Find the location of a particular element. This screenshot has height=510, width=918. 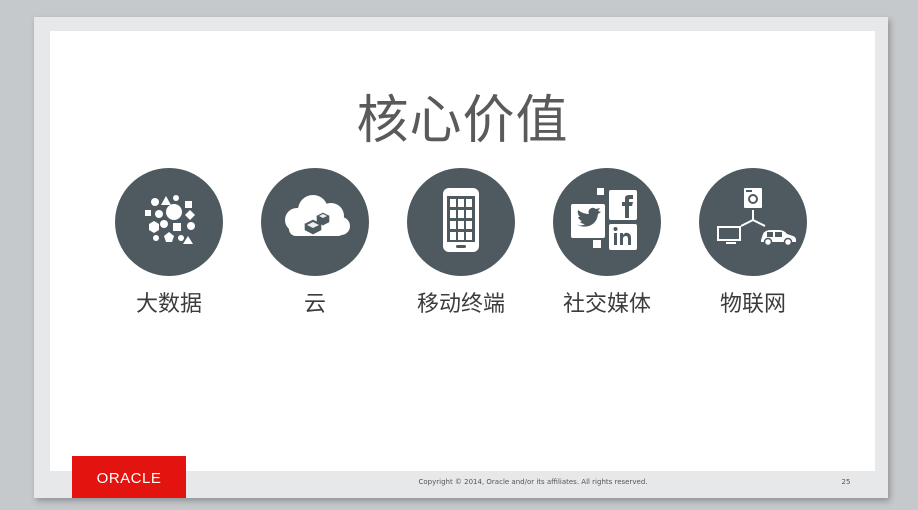

value-label-social: 社交媒体 is located at coordinates (606, 304).